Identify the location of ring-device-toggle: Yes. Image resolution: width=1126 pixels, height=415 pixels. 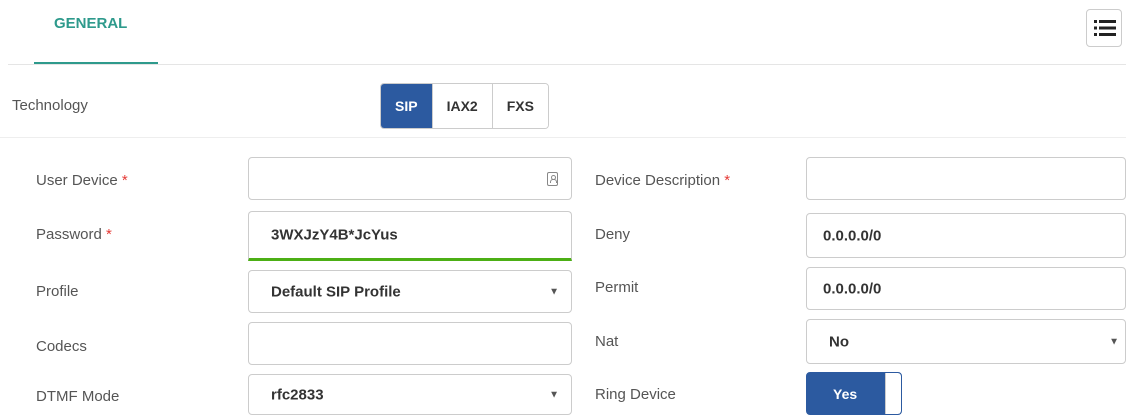
(854, 393).